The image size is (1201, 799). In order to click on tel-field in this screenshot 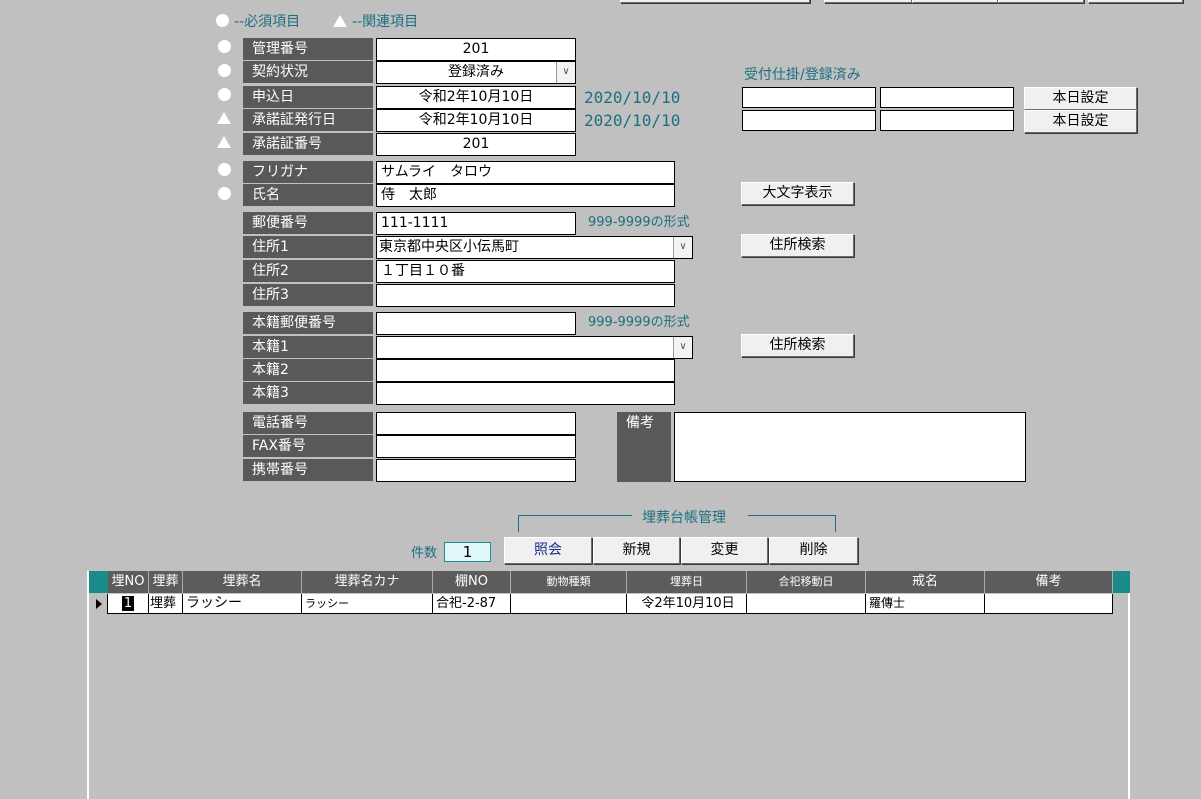, I will do `click(476, 423)`.